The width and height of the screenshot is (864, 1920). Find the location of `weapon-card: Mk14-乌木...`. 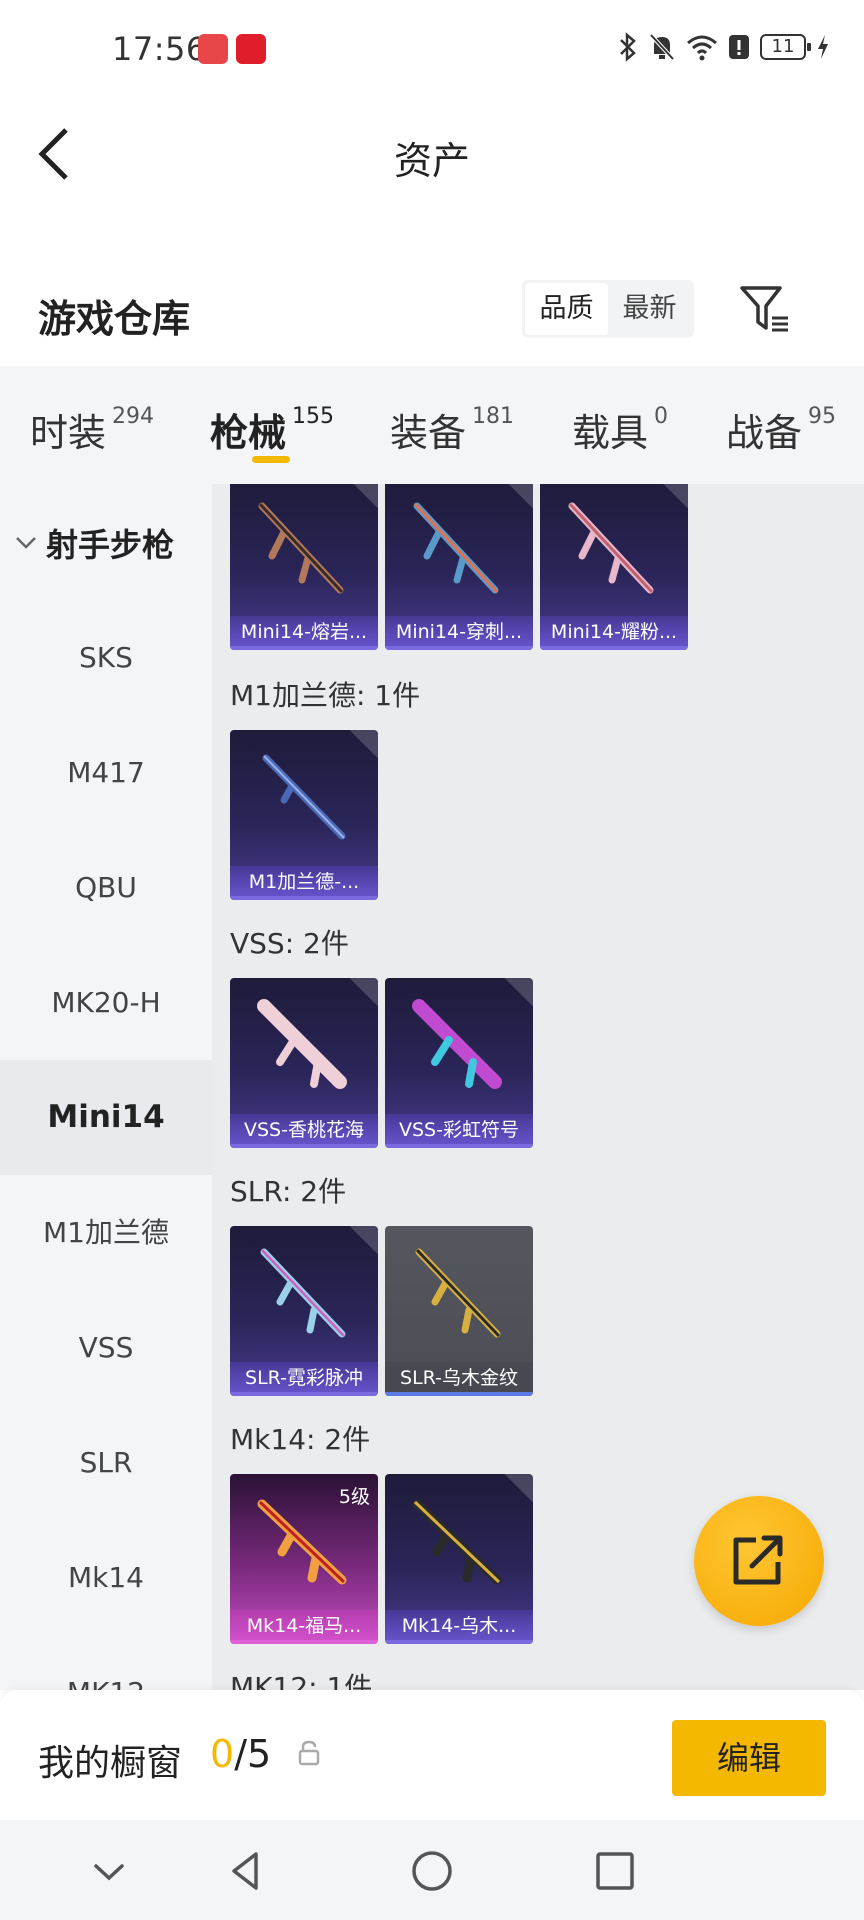

weapon-card: Mk14-乌木... is located at coordinates (459, 1559).